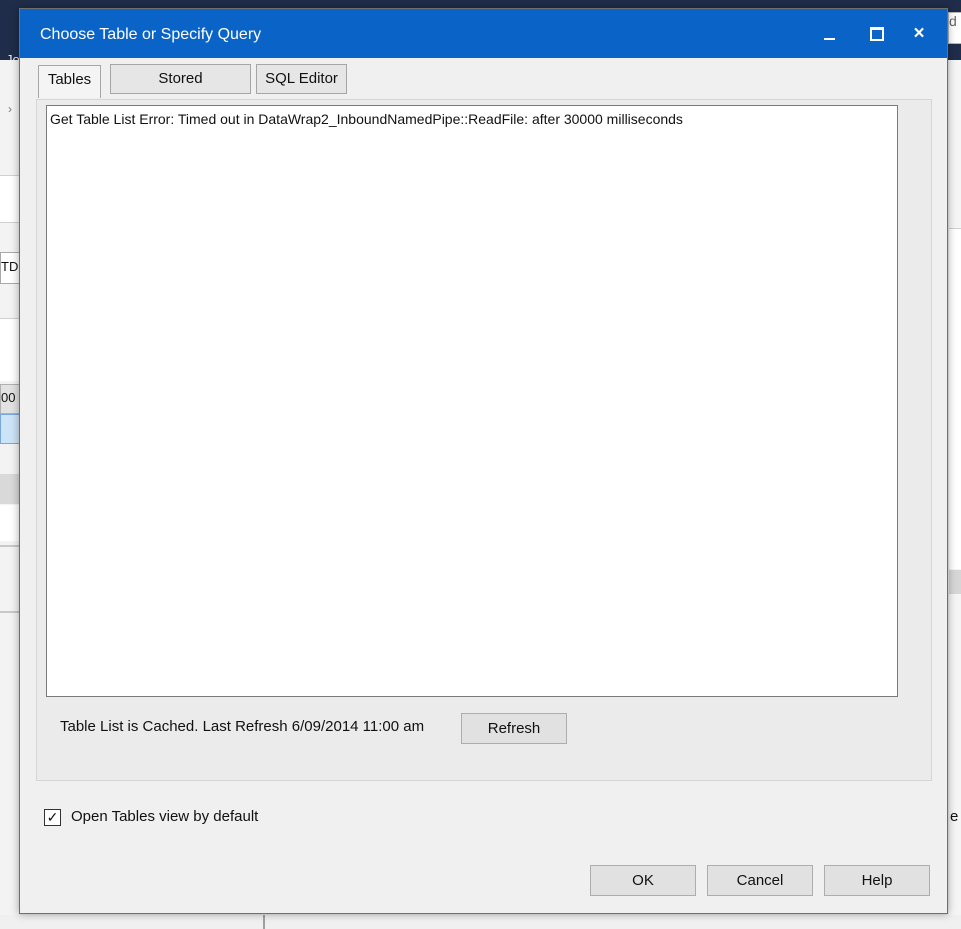 The height and width of the screenshot is (929, 961). What do you see at coordinates (9, 579) in the screenshot?
I see `background-divider` at bounding box center [9, 579].